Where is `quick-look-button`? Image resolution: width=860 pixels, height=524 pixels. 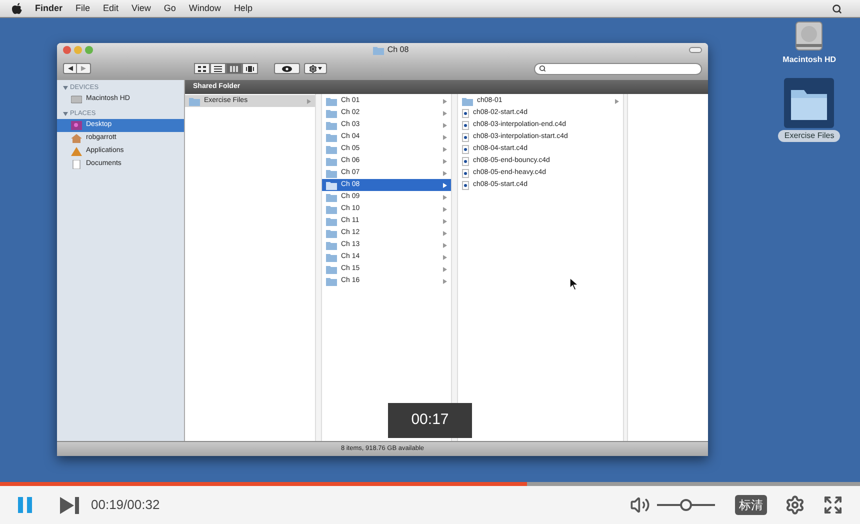 quick-look-button is located at coordinates (287, 68).